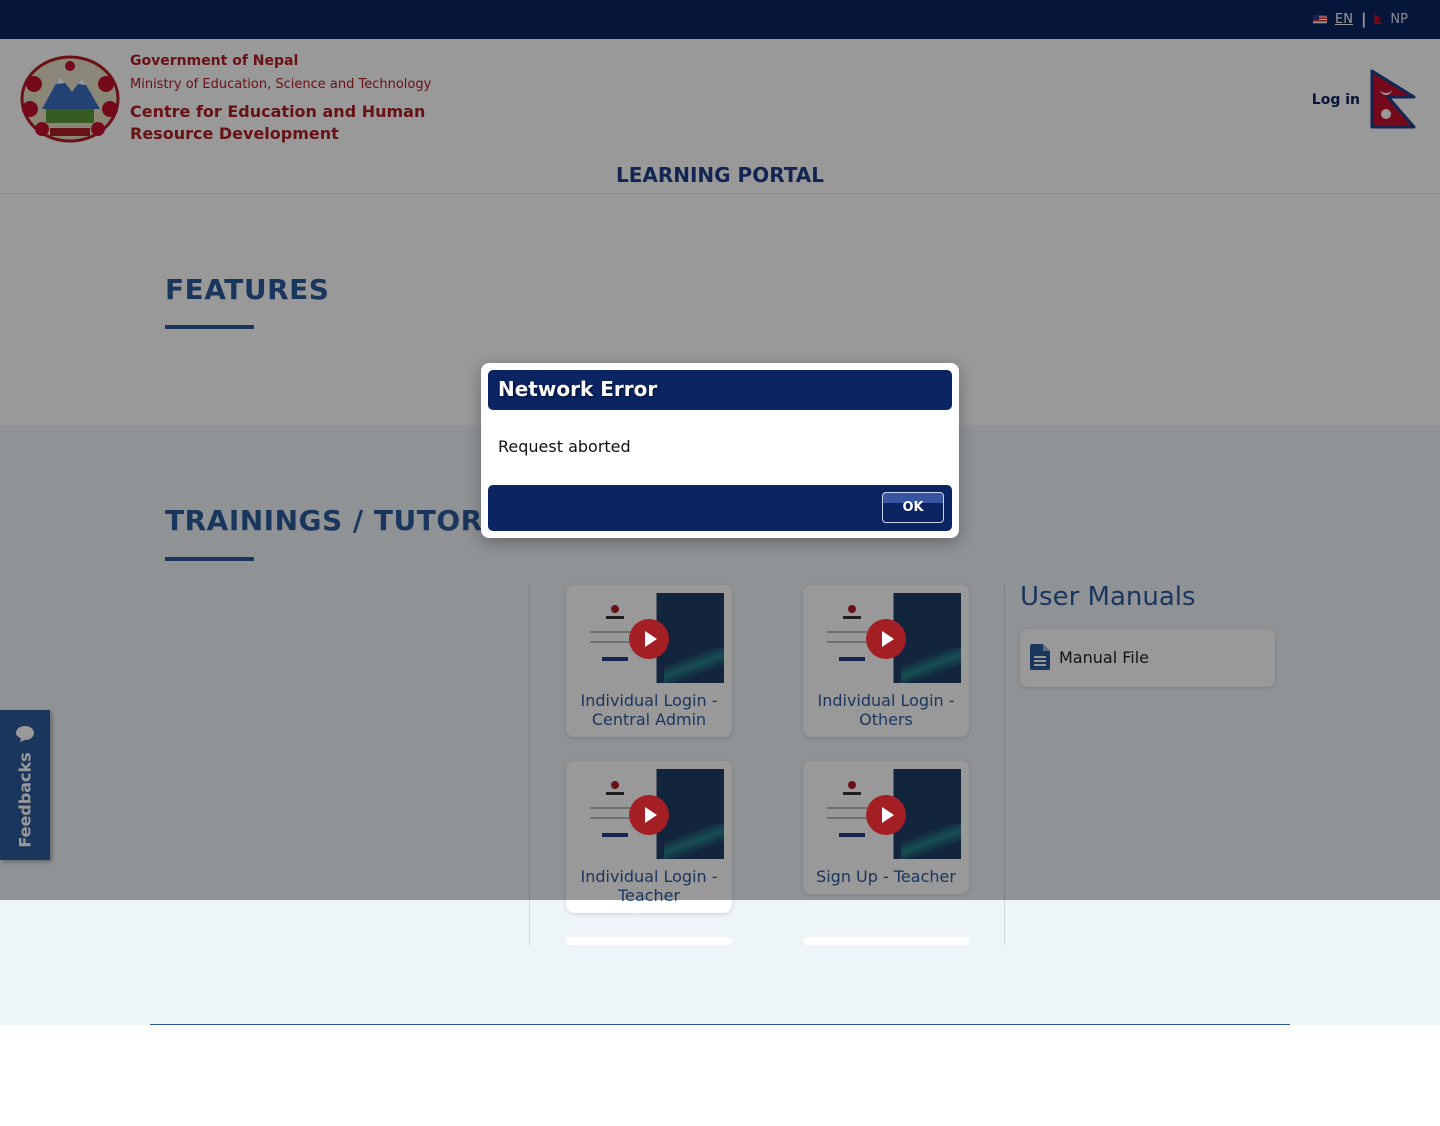  Describe the element at coordinates (913, 507) in the screenshot. I see `ok-button: OK` at that location.